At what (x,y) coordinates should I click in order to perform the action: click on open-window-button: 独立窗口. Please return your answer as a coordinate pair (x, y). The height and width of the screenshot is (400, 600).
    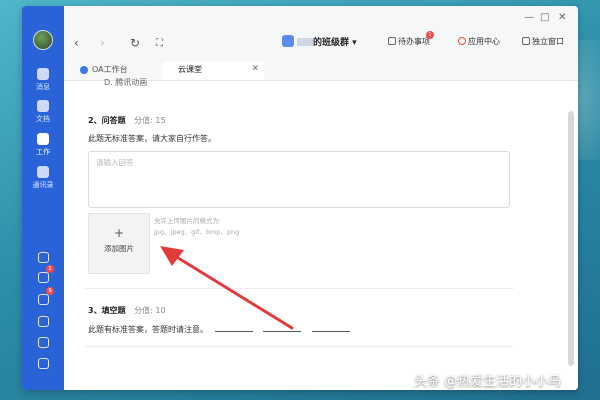
    Looking at the image, I should click on (543, 41).